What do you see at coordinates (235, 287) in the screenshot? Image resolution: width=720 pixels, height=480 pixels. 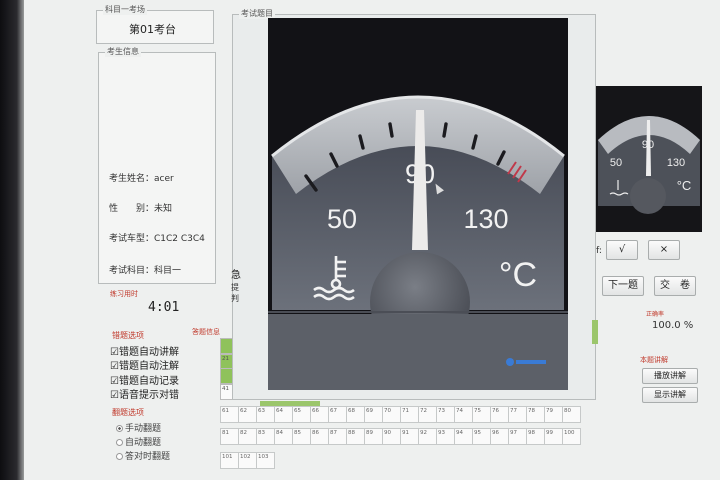 I see `question-text-fragment: 提` at bounding box center [235, 287].